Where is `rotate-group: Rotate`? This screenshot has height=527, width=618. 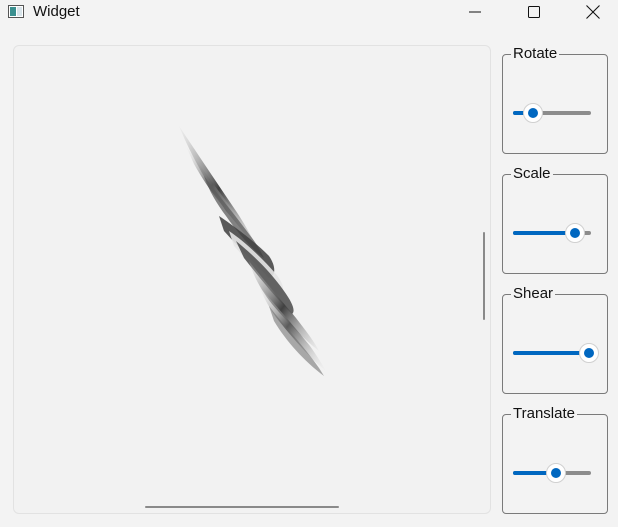
rotate-group: Rotate is located at coordinates (555, 99).